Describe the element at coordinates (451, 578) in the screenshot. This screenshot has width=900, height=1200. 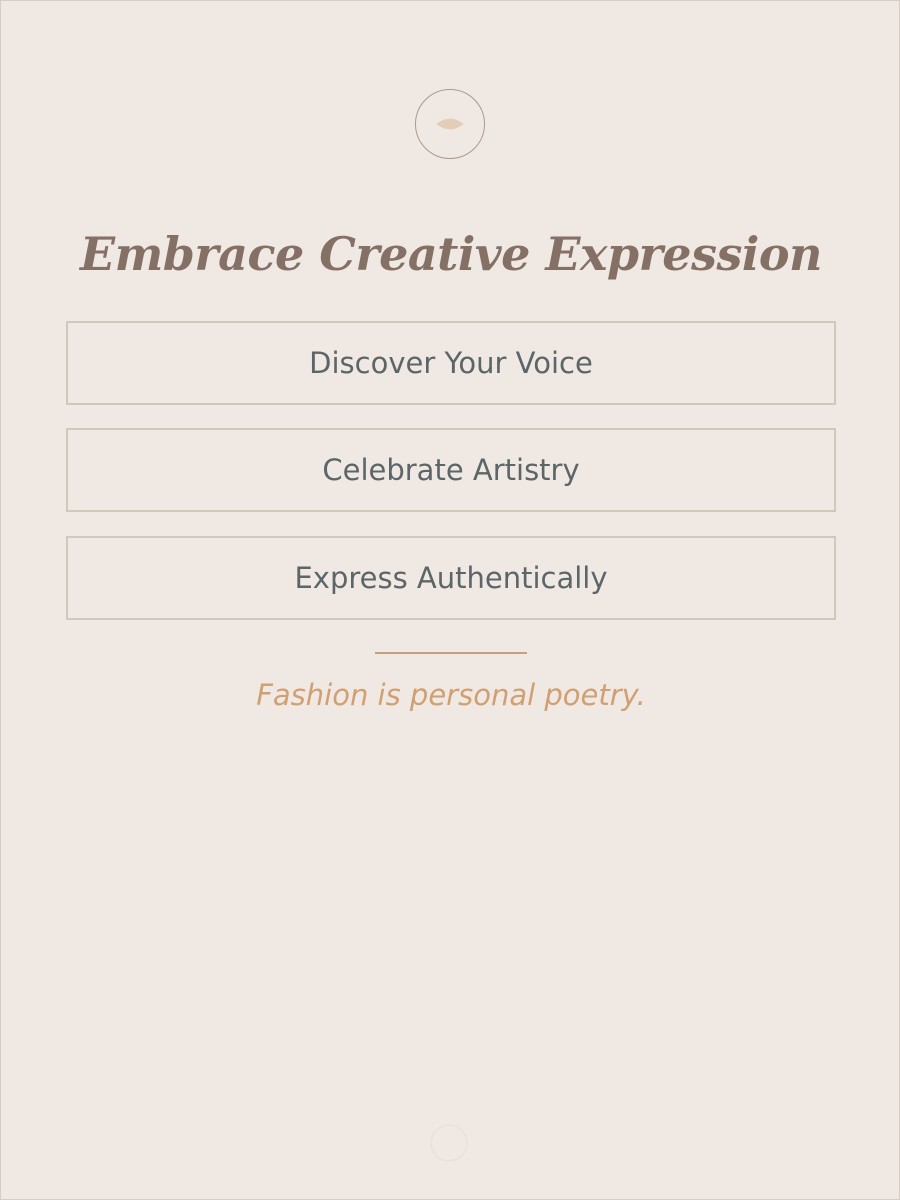
I see `express-authentically-button: Express Authentically` at that location.